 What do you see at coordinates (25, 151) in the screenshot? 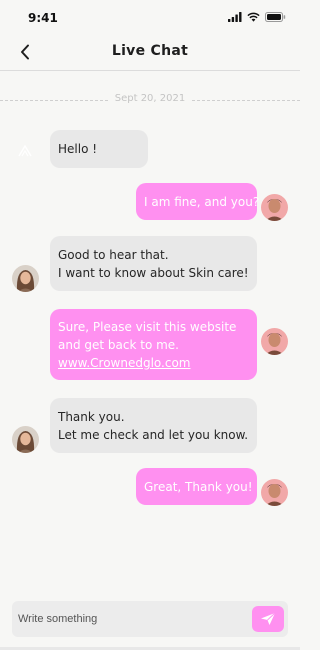
I see `agent-logo-icon` at bounding box center [25, 151].